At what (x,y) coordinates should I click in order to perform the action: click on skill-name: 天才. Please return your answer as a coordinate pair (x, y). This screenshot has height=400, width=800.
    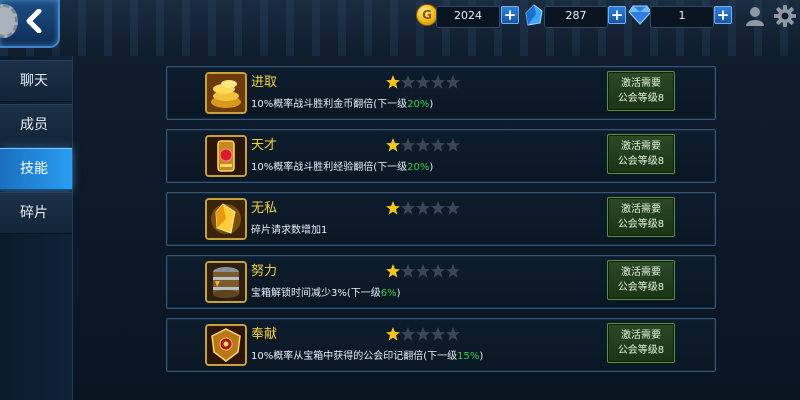
    Looking at the image, I should click on (264, 145).